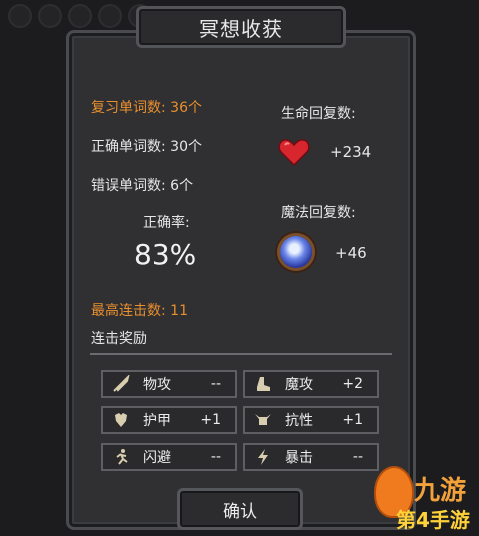 The width and height of the screenshot is (479, 536). Describe the element at coordinates (263, 457) in the screenshot. I see `lightning-icon` at that location.